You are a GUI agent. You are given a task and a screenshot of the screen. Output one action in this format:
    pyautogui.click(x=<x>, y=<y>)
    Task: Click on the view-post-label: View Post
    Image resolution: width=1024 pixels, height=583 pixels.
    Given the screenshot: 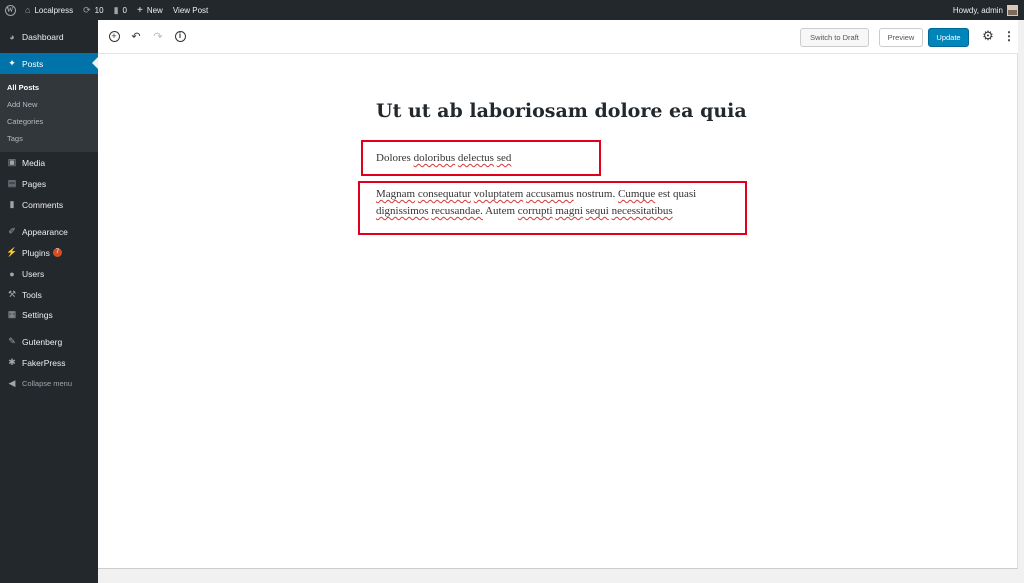 What is the action you would take?
    pyautogui.click(x=190, y=10)
    